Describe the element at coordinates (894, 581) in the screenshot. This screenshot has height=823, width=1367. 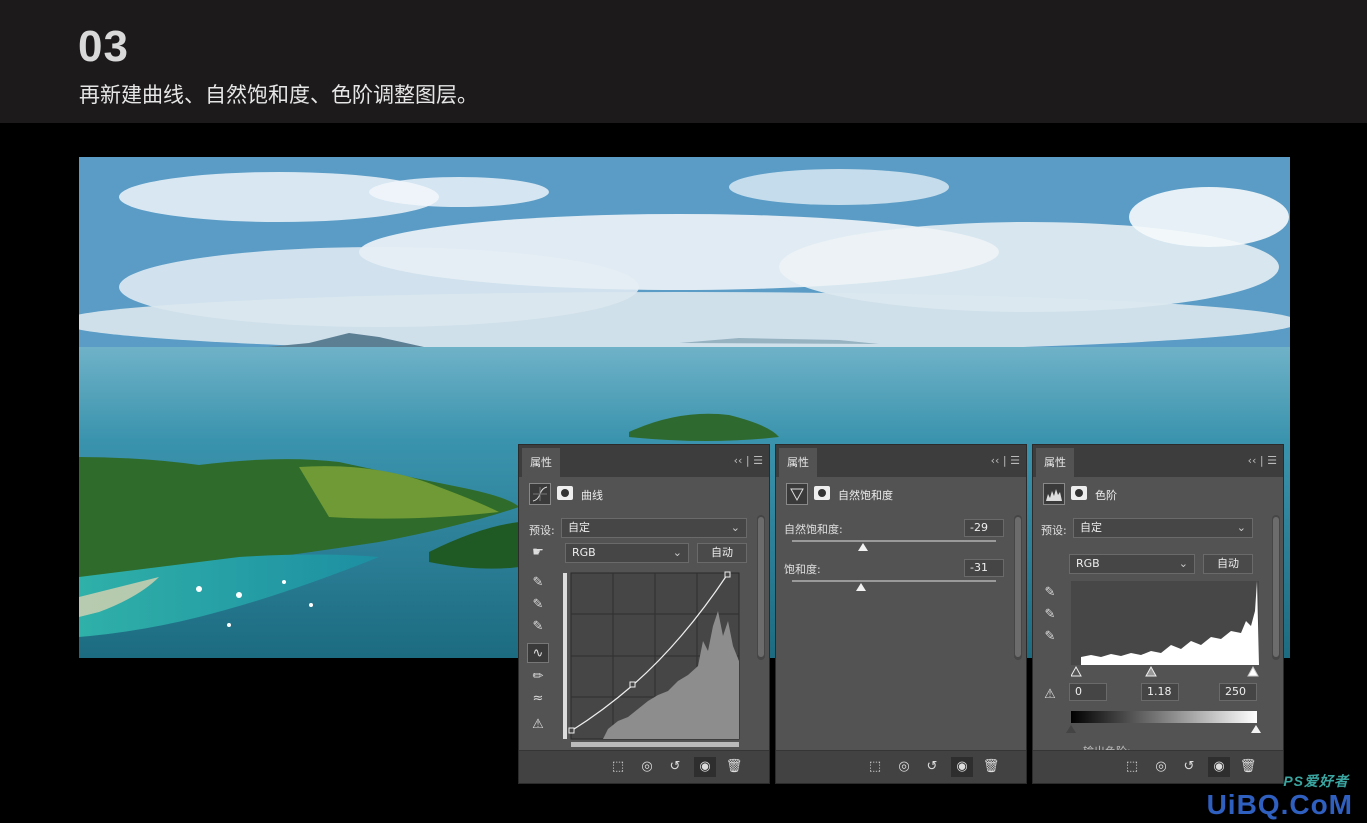
I see `saturation-slider-track` at that location.